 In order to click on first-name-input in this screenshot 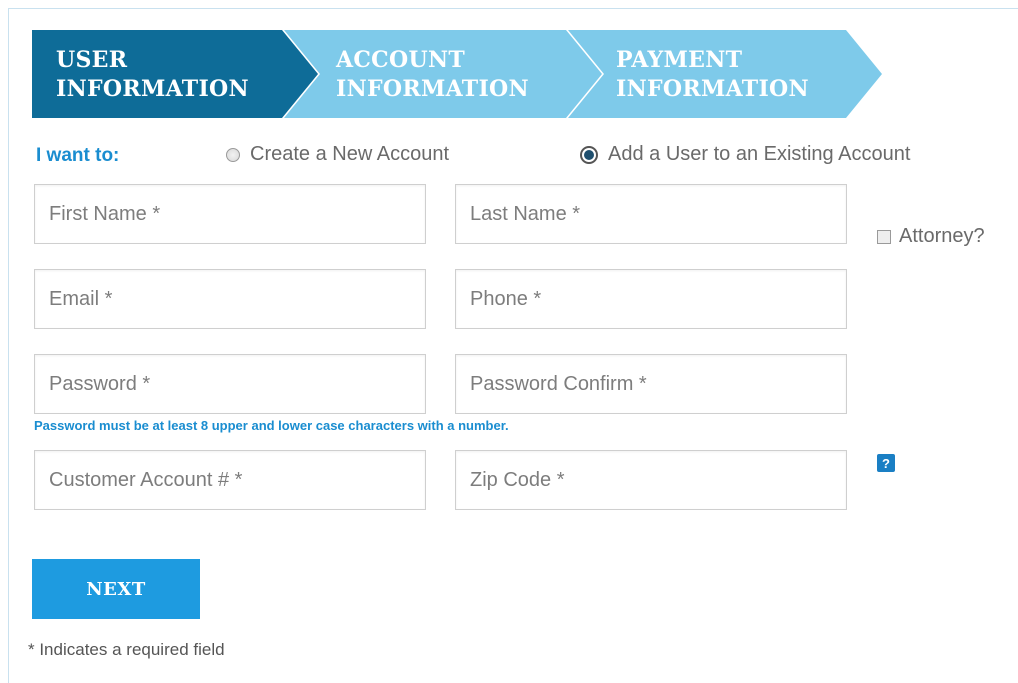, I will do `click(230, 214)`.